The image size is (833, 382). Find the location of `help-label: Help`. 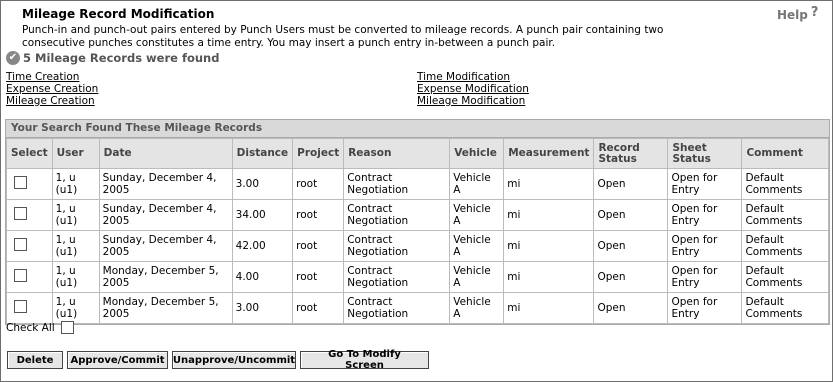

help-label: Help is located at coordinates (792, 15).